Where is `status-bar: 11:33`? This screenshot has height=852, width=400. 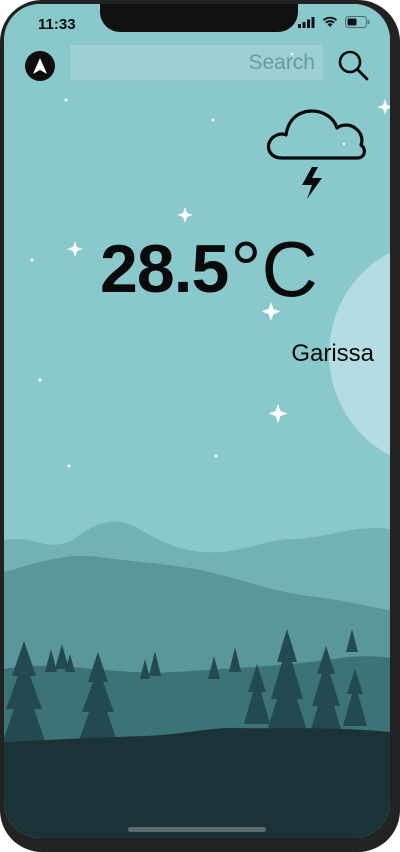 status-bar: 11:33 is located at coordinates (197, 24).